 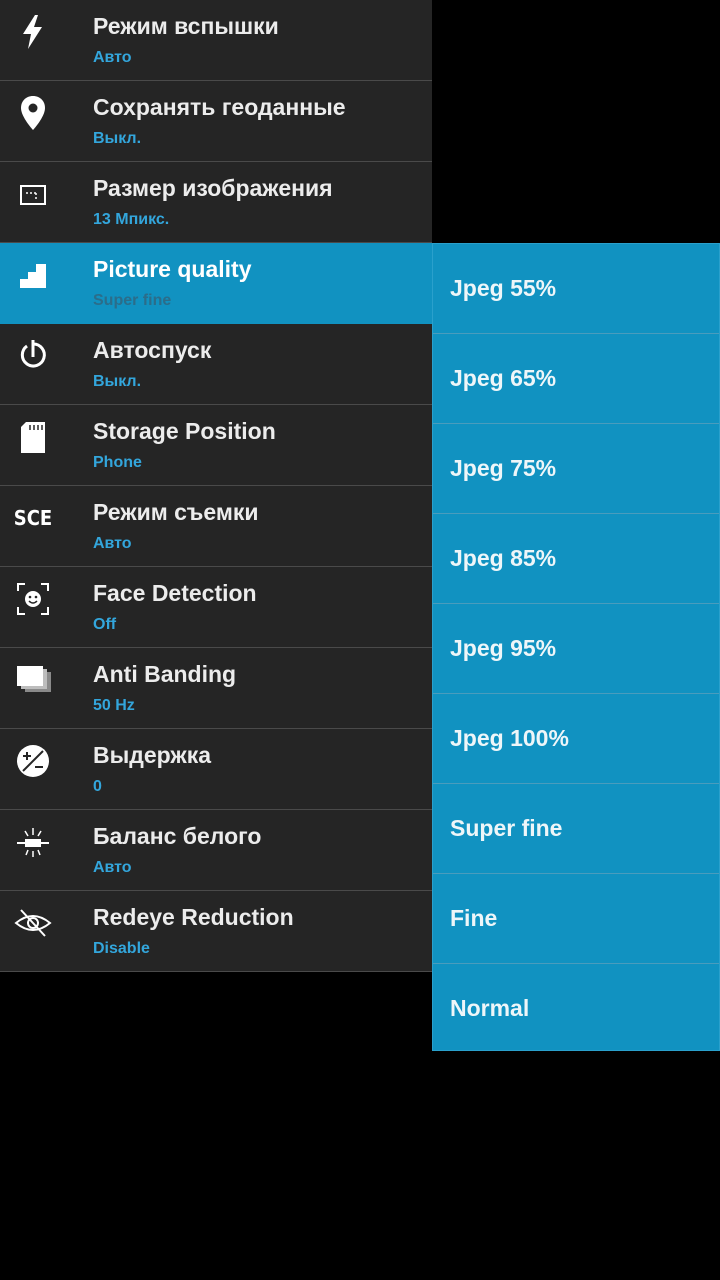 I want to click on setting-self-timer: Автоспуск Выкл., so click(x=216, y=364).